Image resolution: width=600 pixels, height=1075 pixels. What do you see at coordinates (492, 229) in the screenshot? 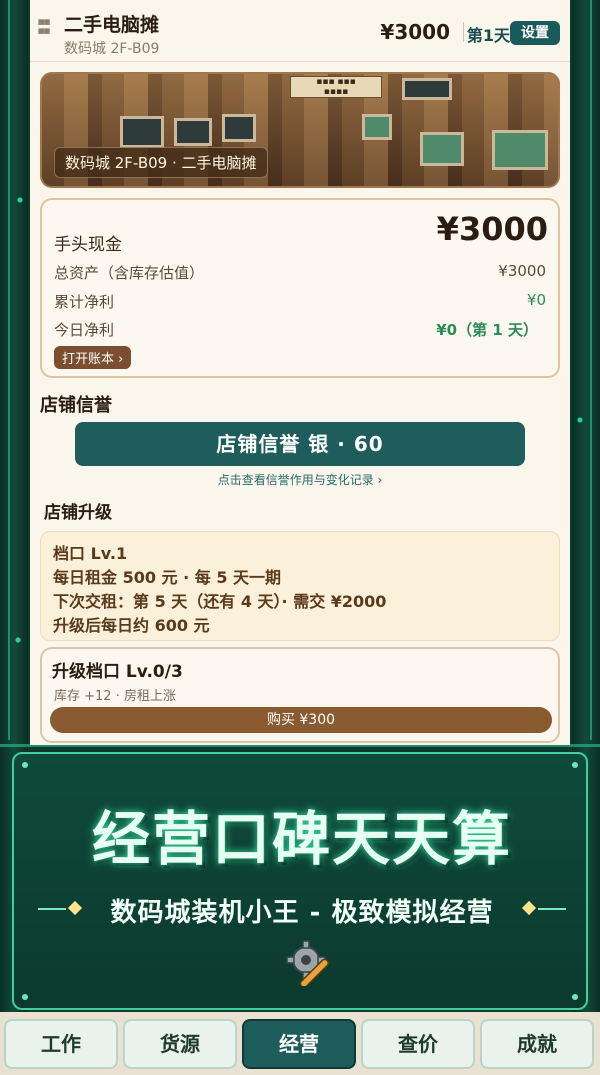
I see `cash-value: ¥3000` at bounding box center [492, 229].